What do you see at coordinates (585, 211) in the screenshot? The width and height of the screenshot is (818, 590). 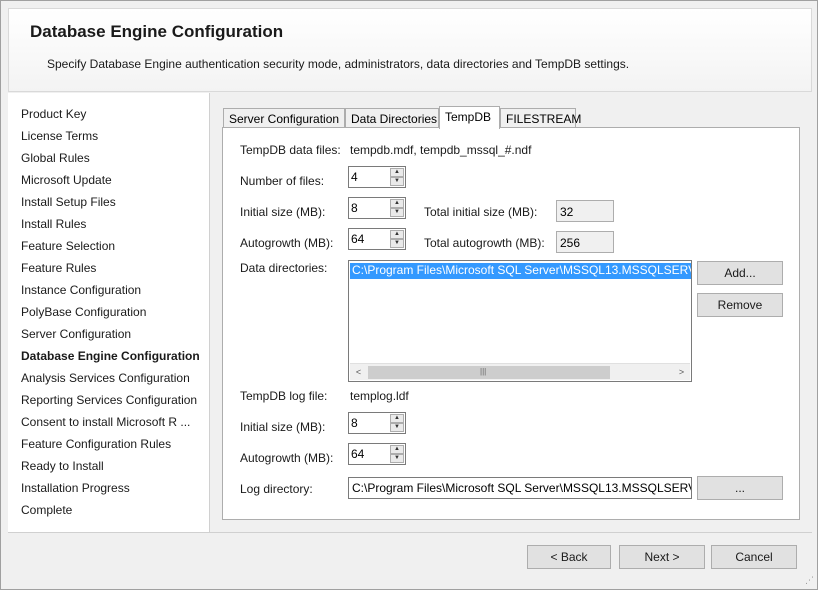 I see `total-initial-size-field: 32` at bounding box center [585, 211].